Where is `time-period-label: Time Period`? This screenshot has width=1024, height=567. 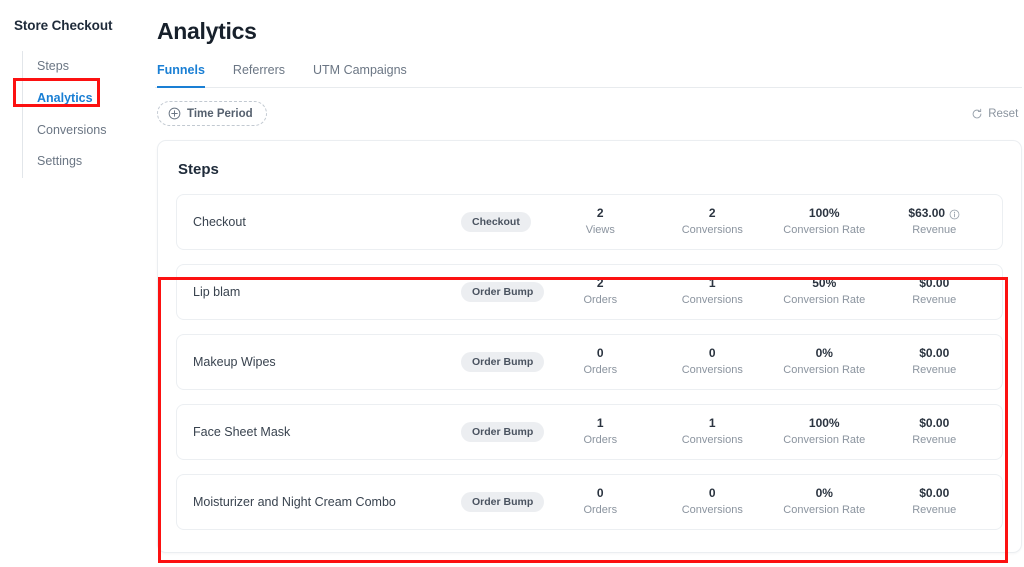
time-period-label: Time Period is located at coordinates (220, 113).